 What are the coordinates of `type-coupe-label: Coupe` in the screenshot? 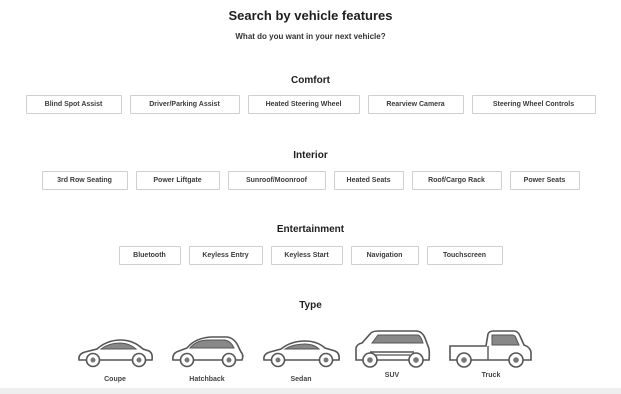 It's located at (115, 379).